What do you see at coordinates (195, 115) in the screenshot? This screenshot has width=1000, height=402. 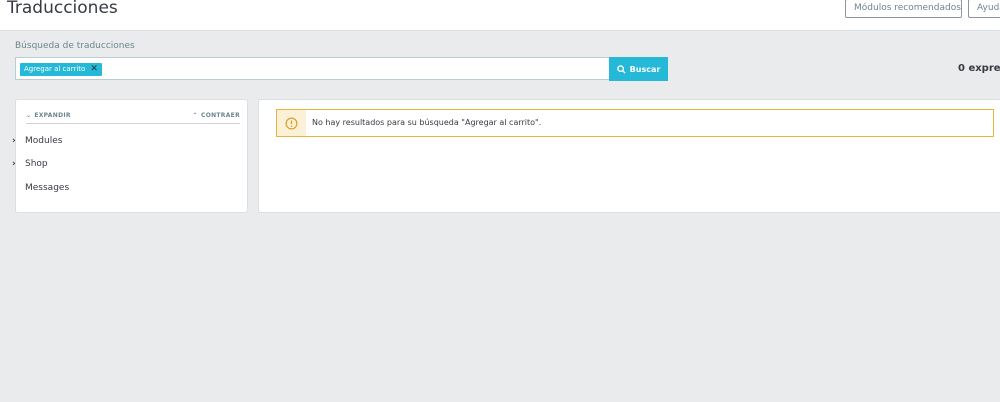 I see `chevron-up-icon: ⌃` at bounding box center [195, 115].